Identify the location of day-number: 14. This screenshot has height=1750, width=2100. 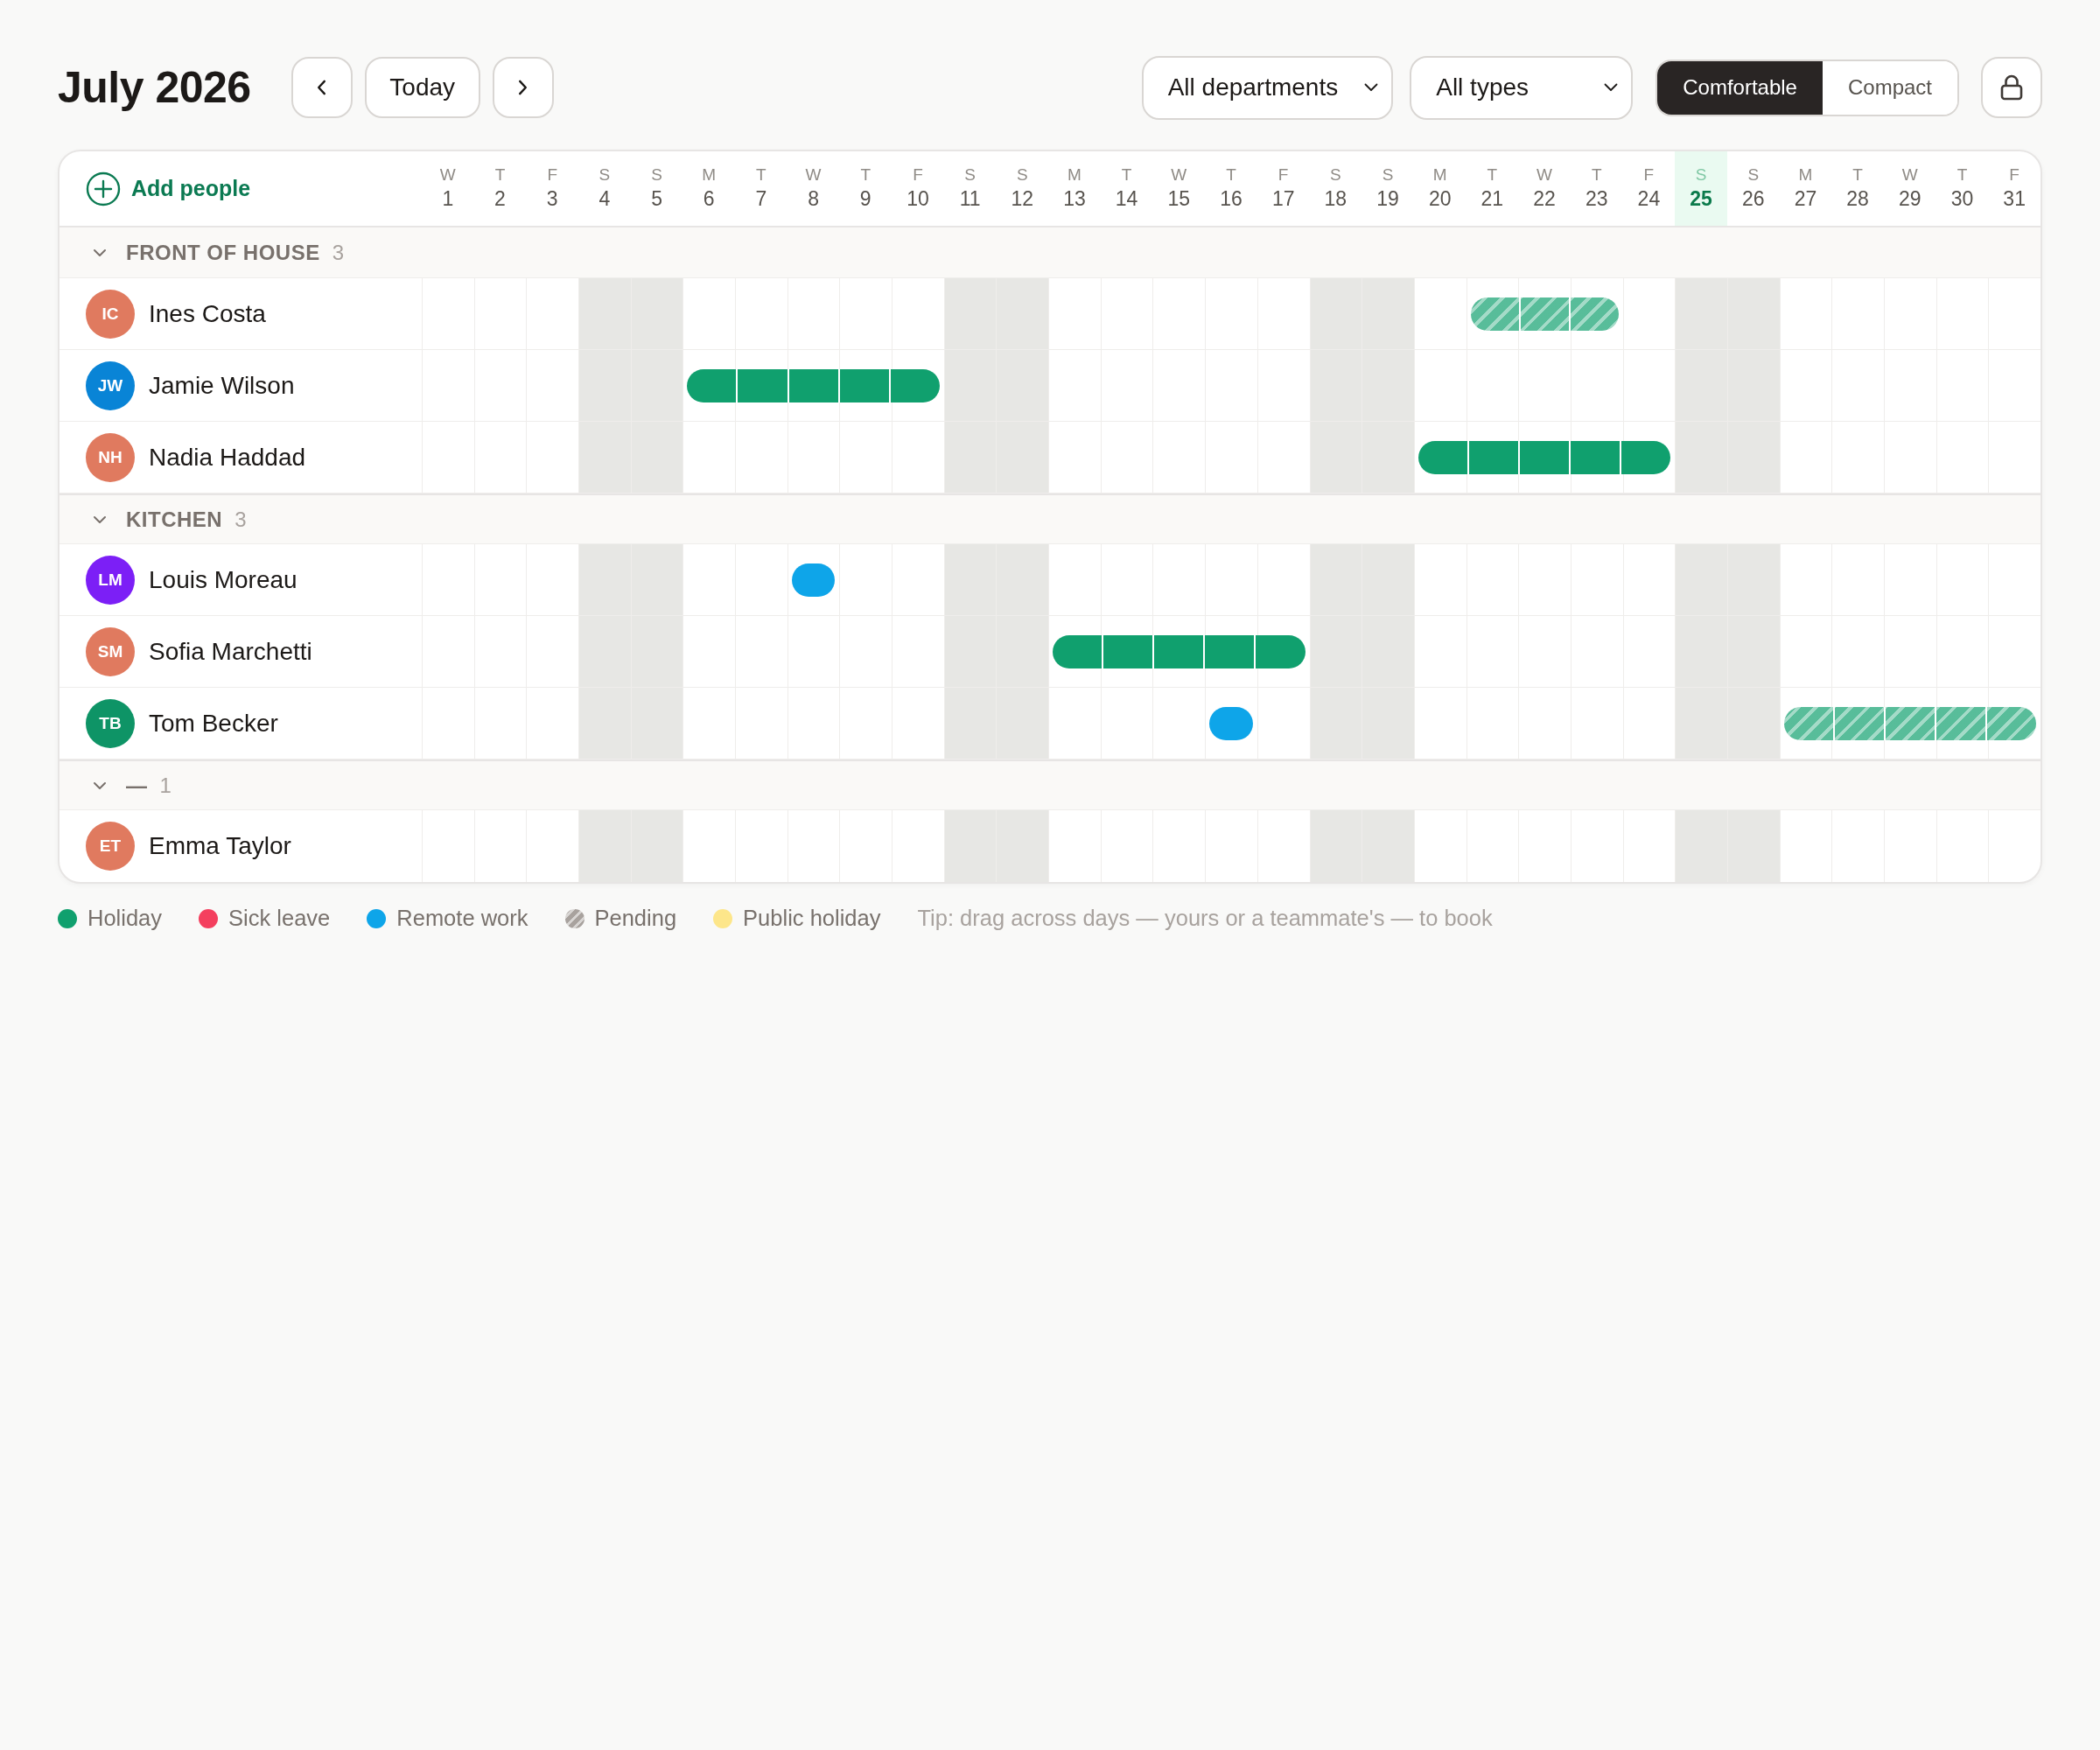
(1126, 199).